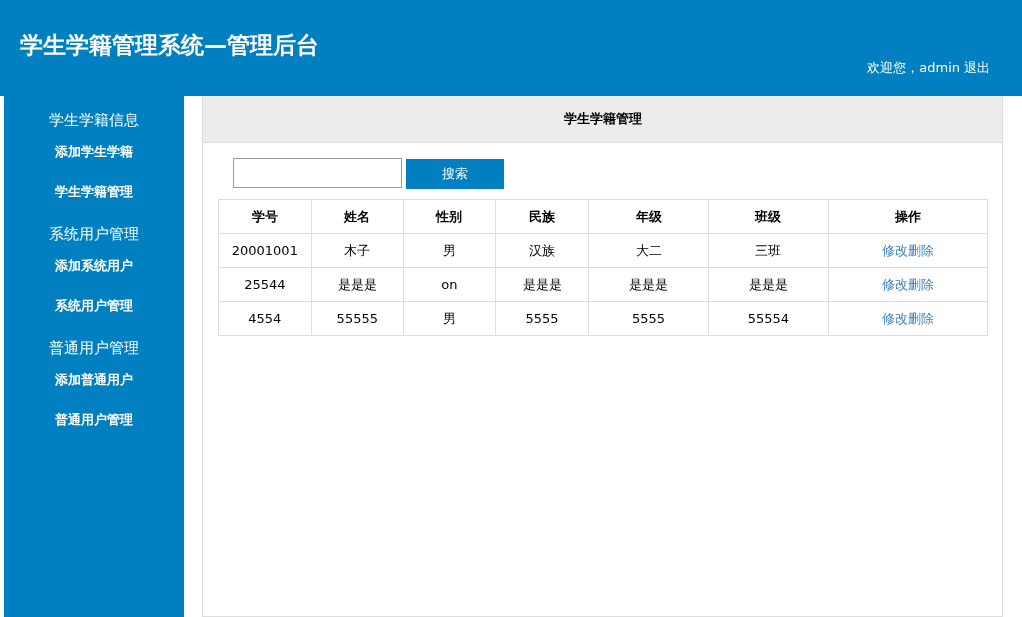 This screenshot has height=617, width=1022. What do you see at coordinates (449, 216) in the screenshot?
I see `column-header: 性别` at bounding box center [449, 216].